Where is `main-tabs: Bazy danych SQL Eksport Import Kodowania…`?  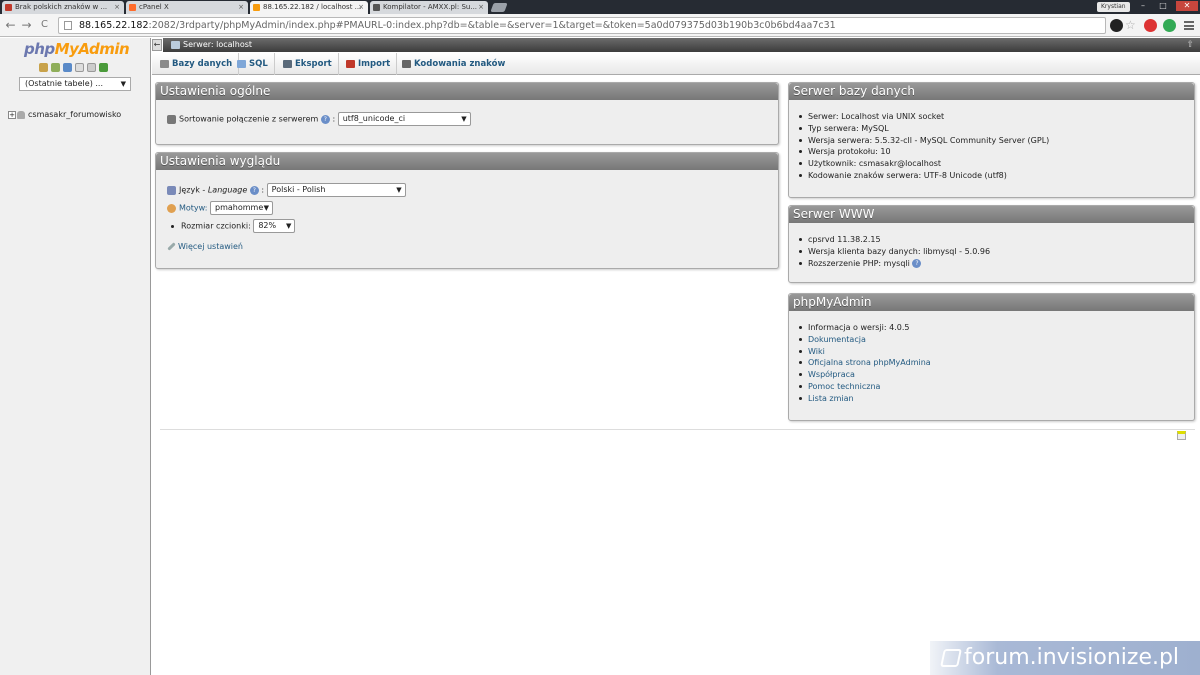 main-tabs: Bazy danych SQL Eksport Import Kodowania… is located at coordinates (676, 64).